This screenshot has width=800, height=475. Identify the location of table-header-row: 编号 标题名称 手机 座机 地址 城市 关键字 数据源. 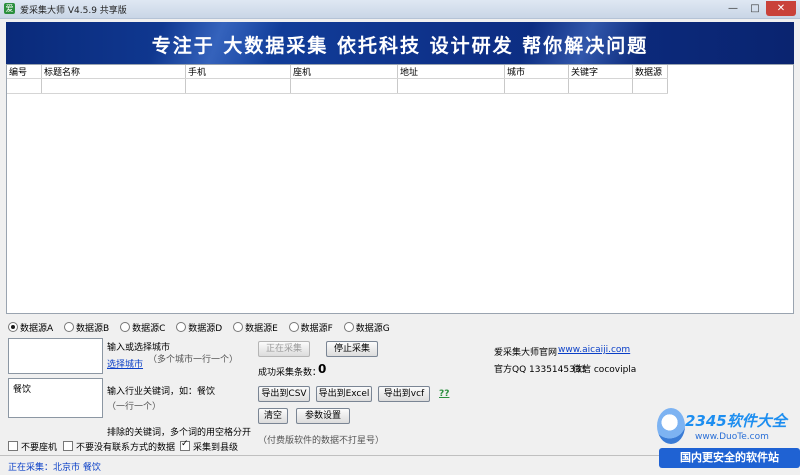
(337, 72).